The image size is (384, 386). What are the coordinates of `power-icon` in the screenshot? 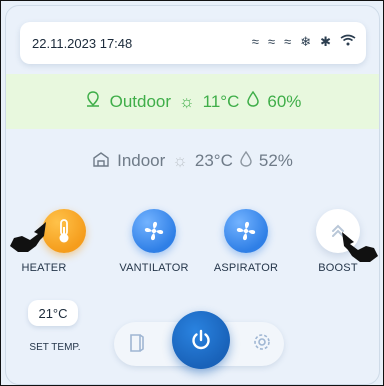 It's located at (201, 339).